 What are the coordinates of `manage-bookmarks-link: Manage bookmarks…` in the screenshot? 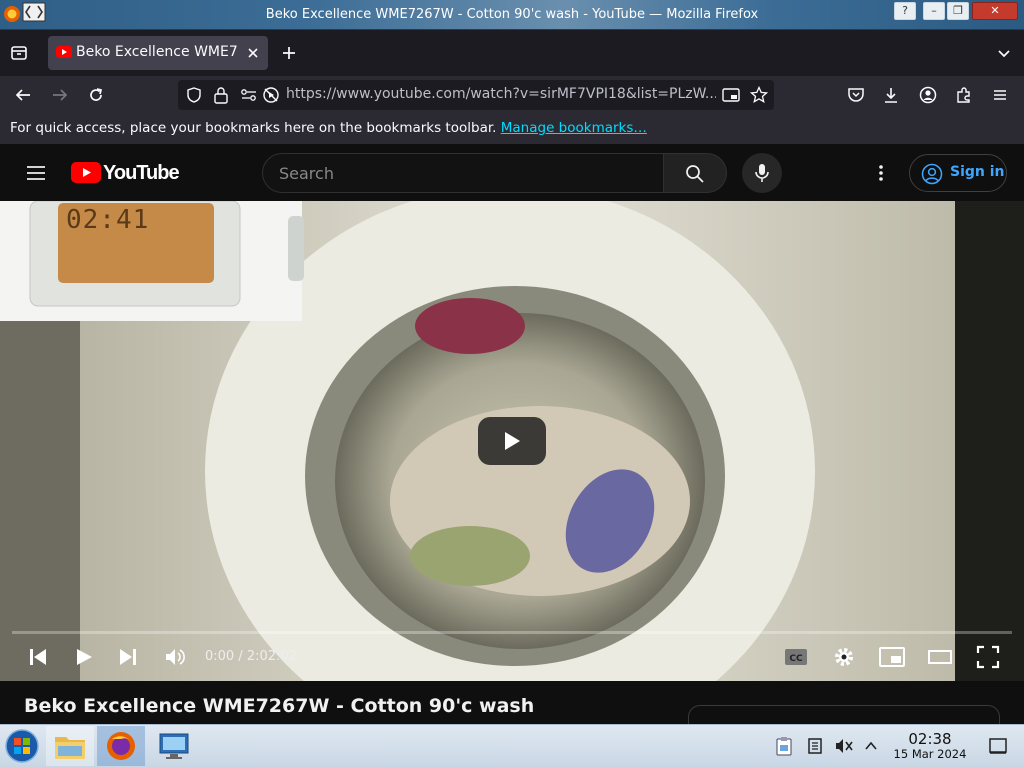 It's located at (574, 128).